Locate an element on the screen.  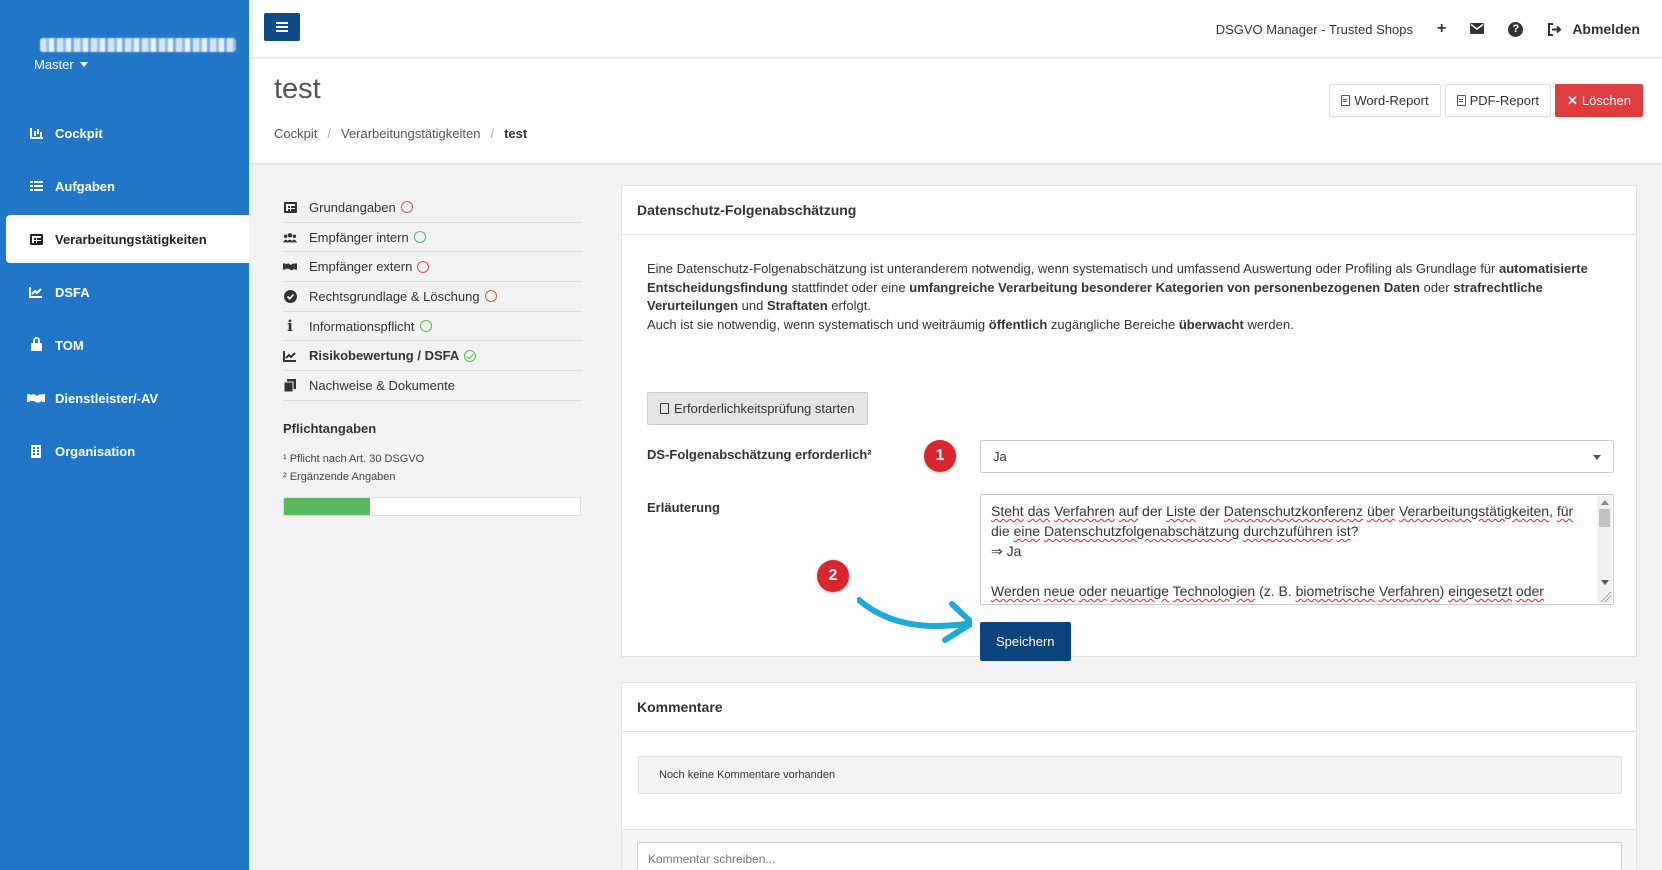
users-icon is located at coordinates (290, 237).